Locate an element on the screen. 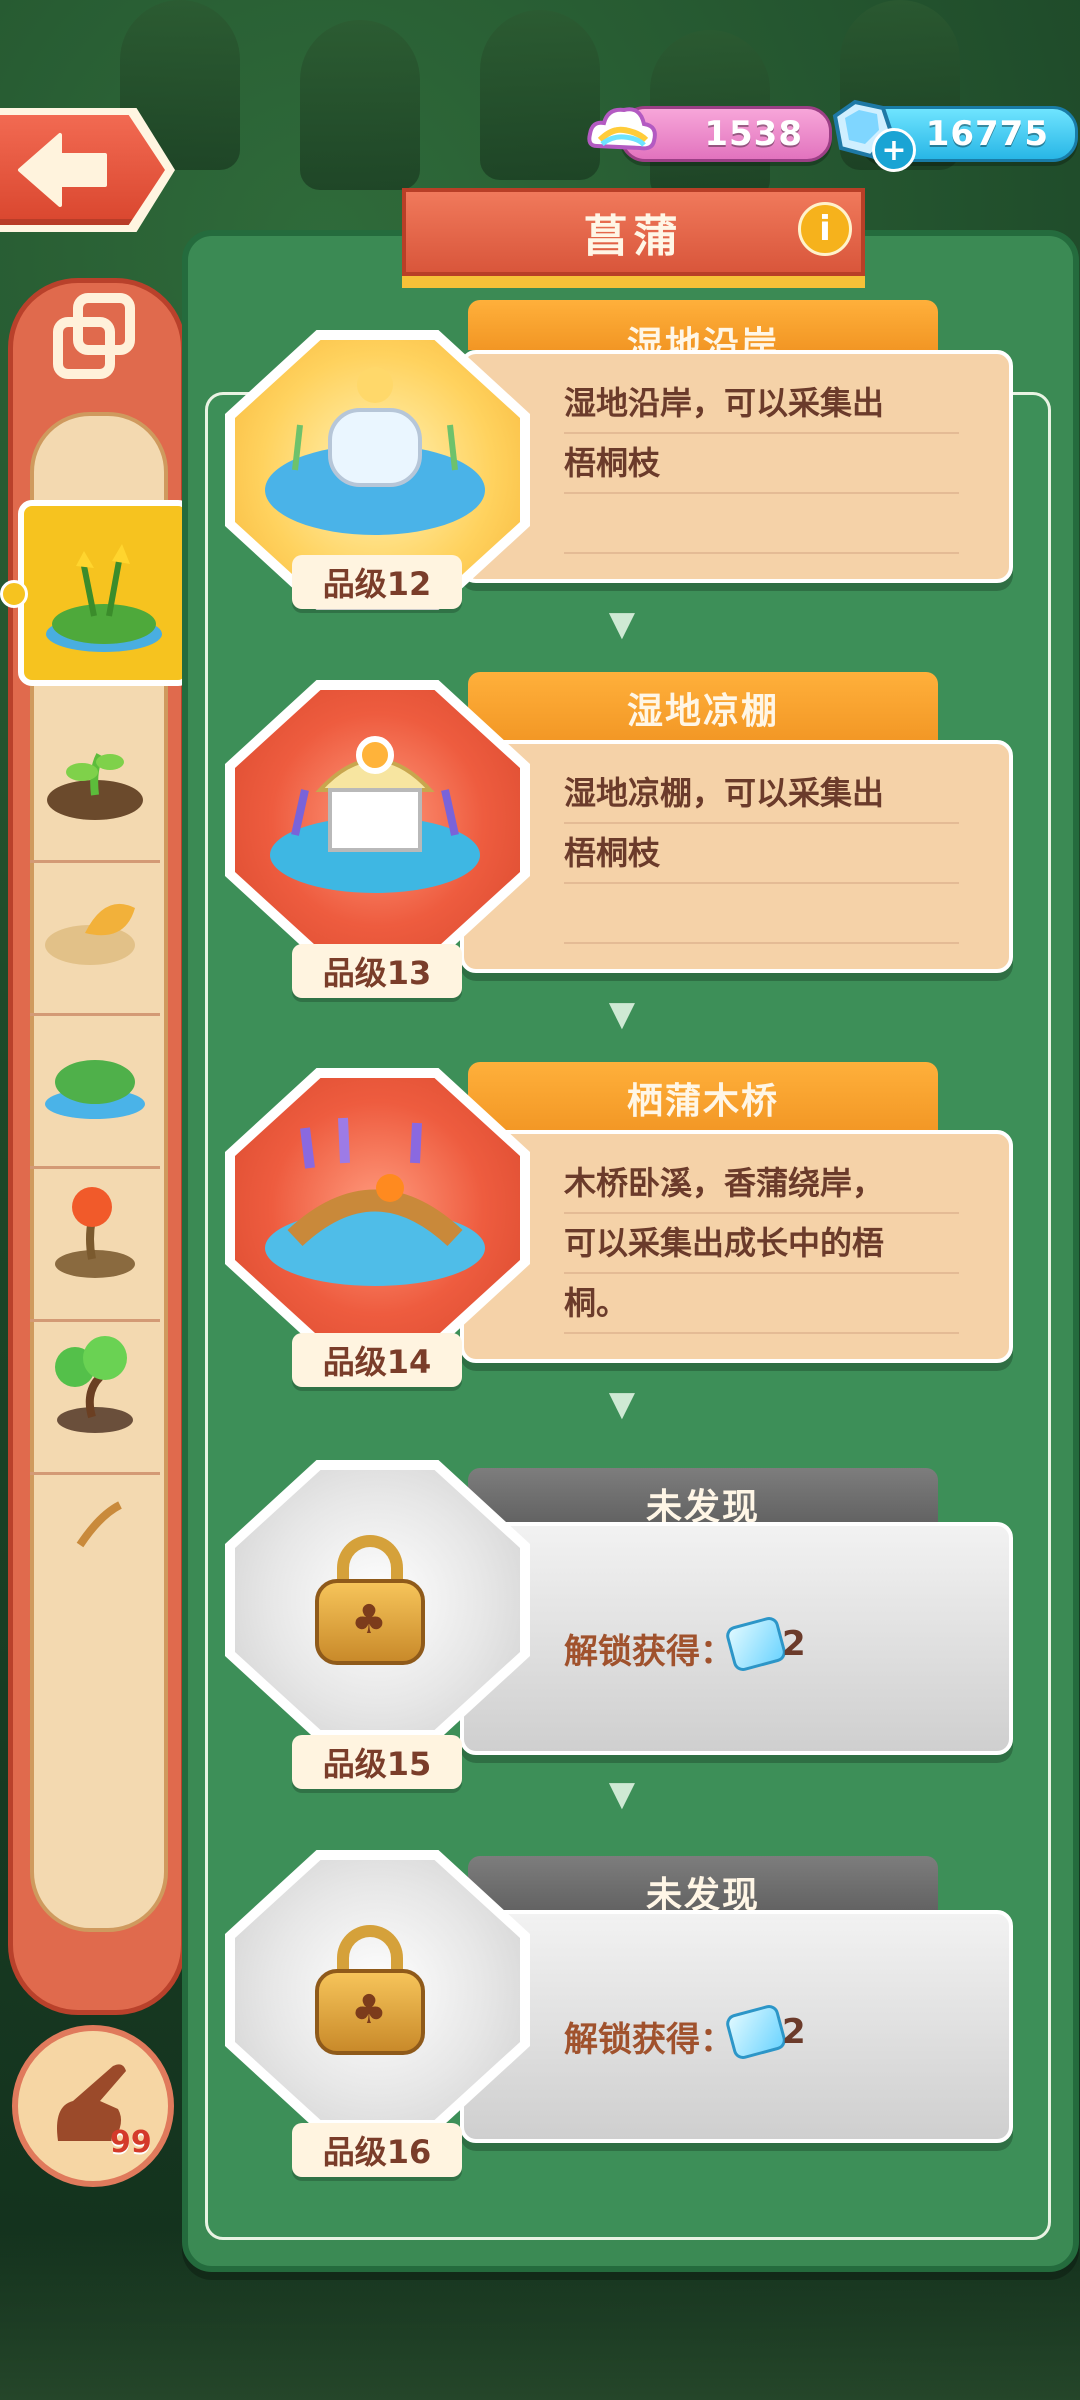 Image resolution: width=1080 pixels, height=2400 pixels. sapling-fruit-icon is located at coordinates (95, 1232).